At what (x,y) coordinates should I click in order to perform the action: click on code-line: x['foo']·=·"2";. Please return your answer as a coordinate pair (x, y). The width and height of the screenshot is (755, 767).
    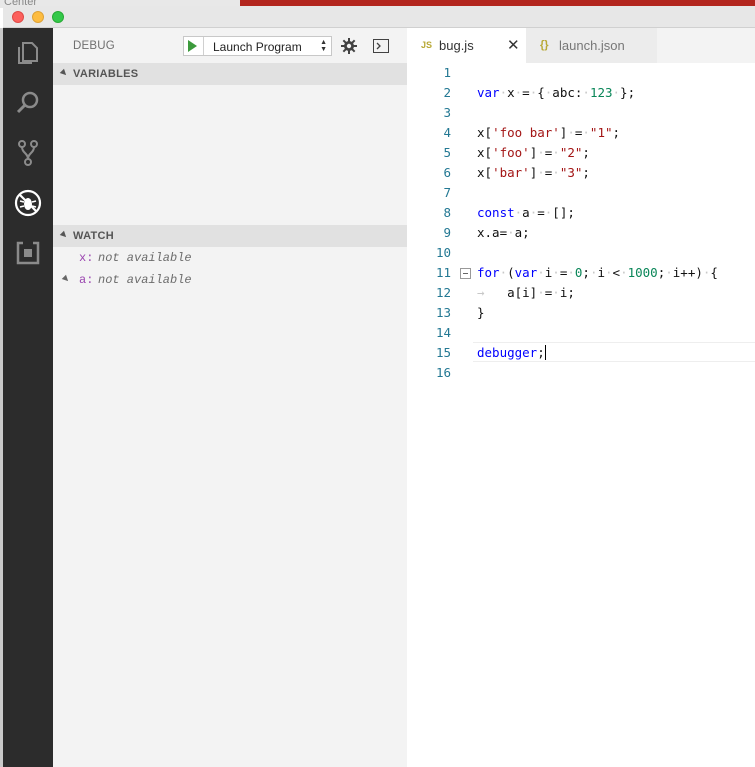
    Looking at the image, I should click on (533, 152).